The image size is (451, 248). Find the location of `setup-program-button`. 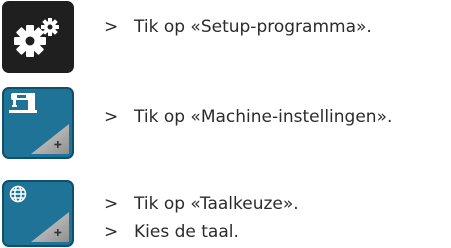

setup-program-button is located at coordinates (38, 37).